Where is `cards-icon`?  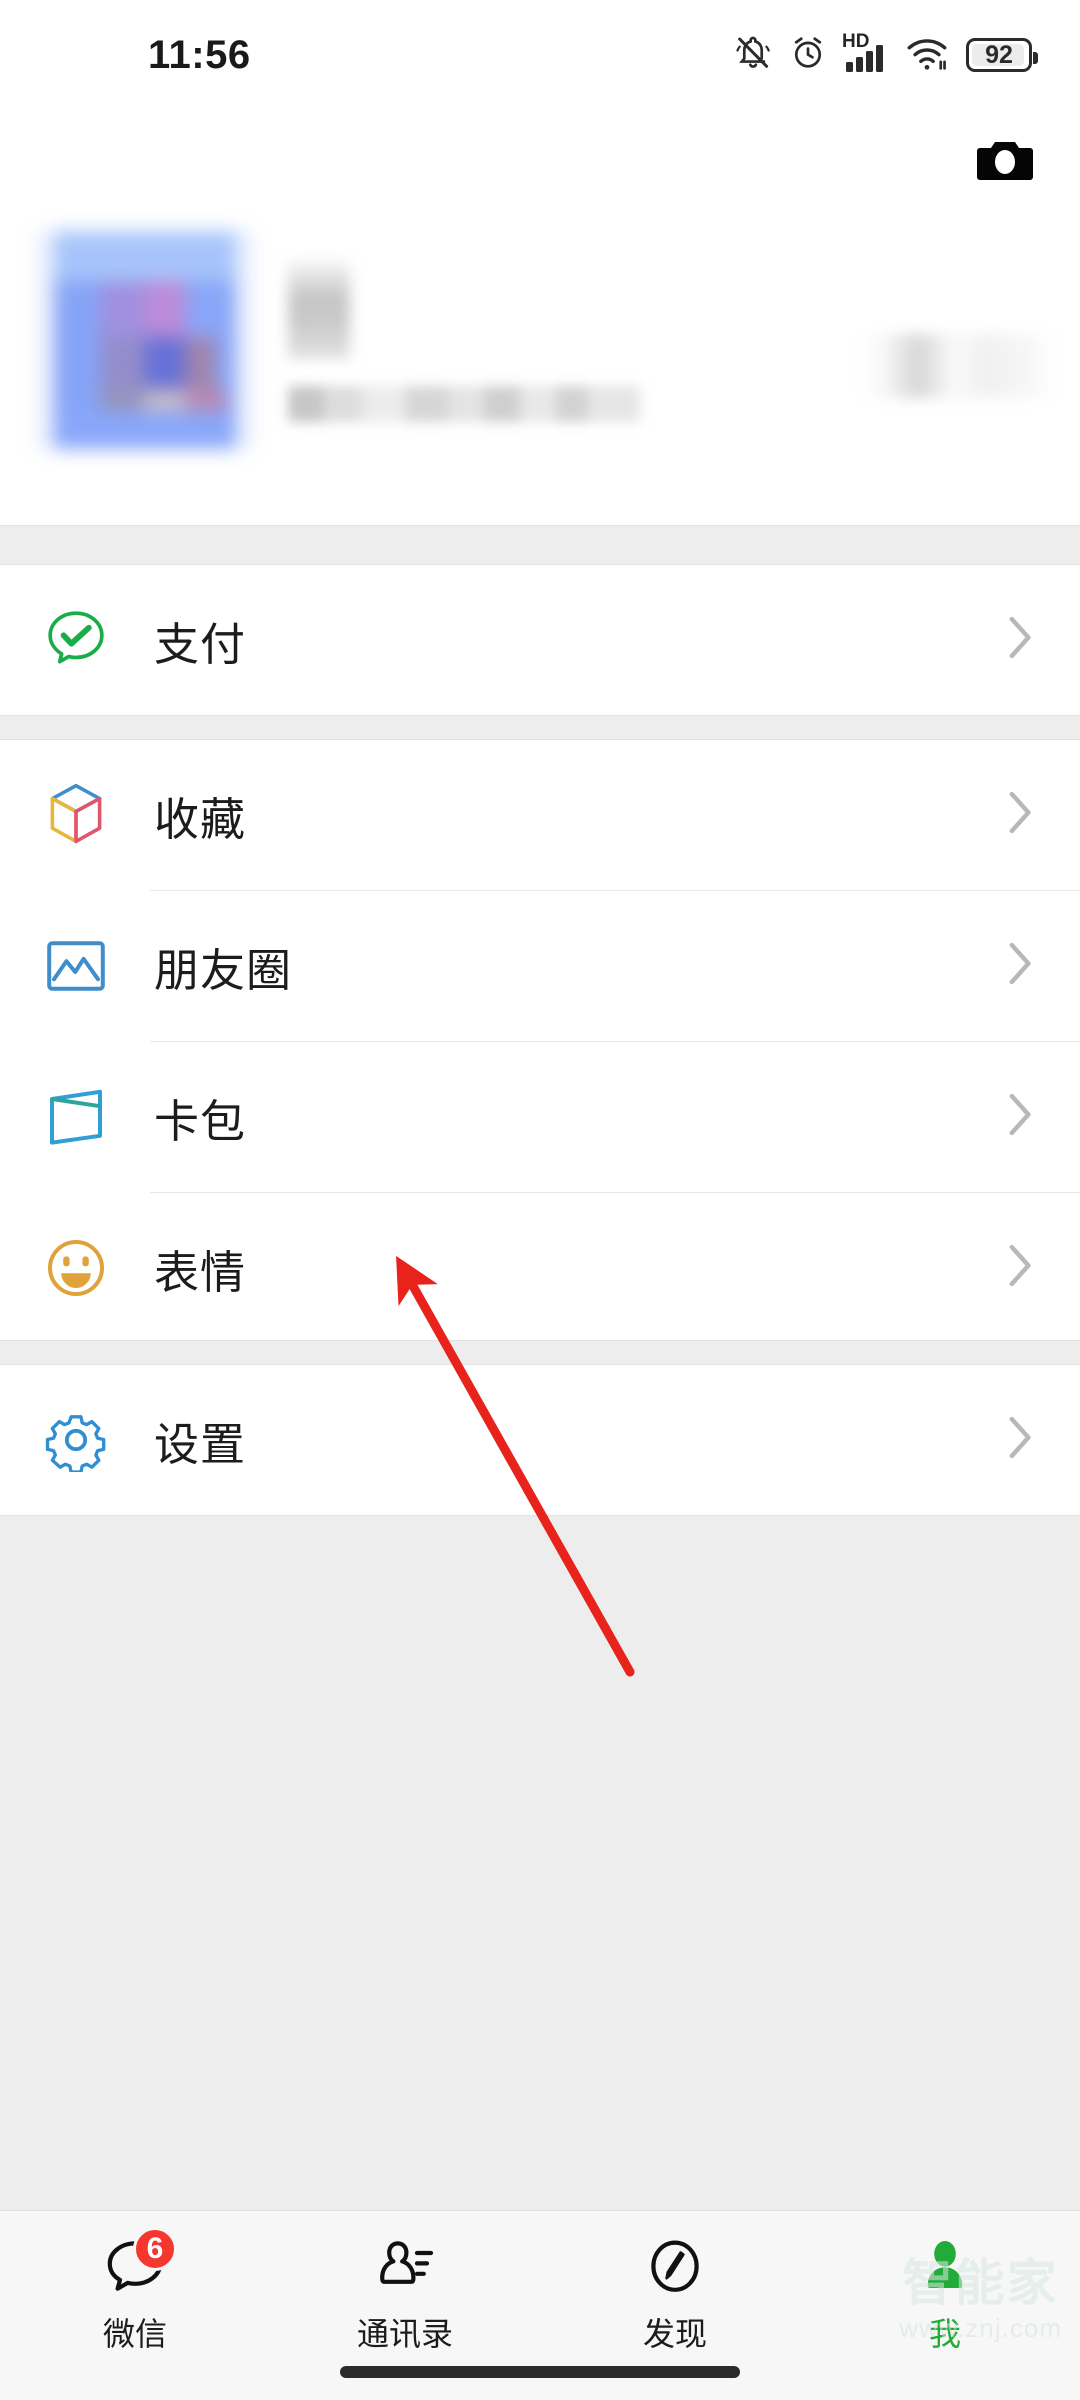 cards-icon is located at coordinates (76, 1117).